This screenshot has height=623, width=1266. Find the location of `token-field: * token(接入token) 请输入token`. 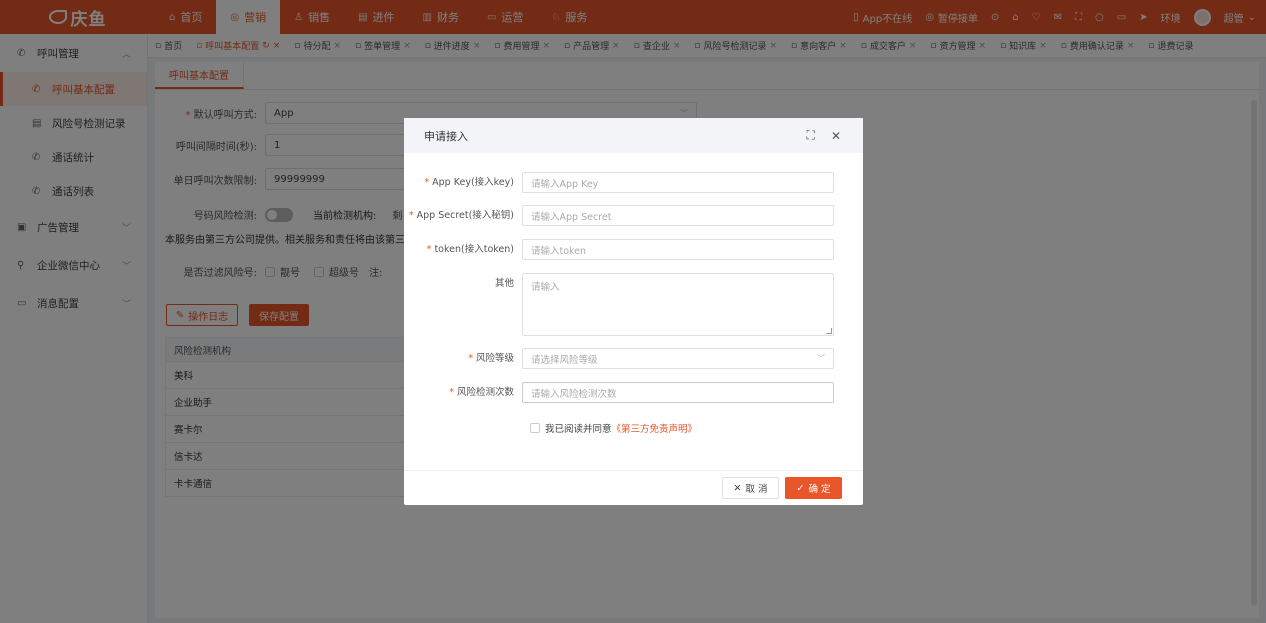

token-field: * token(接入token) 请输入token is located at coordinates (619, 249).